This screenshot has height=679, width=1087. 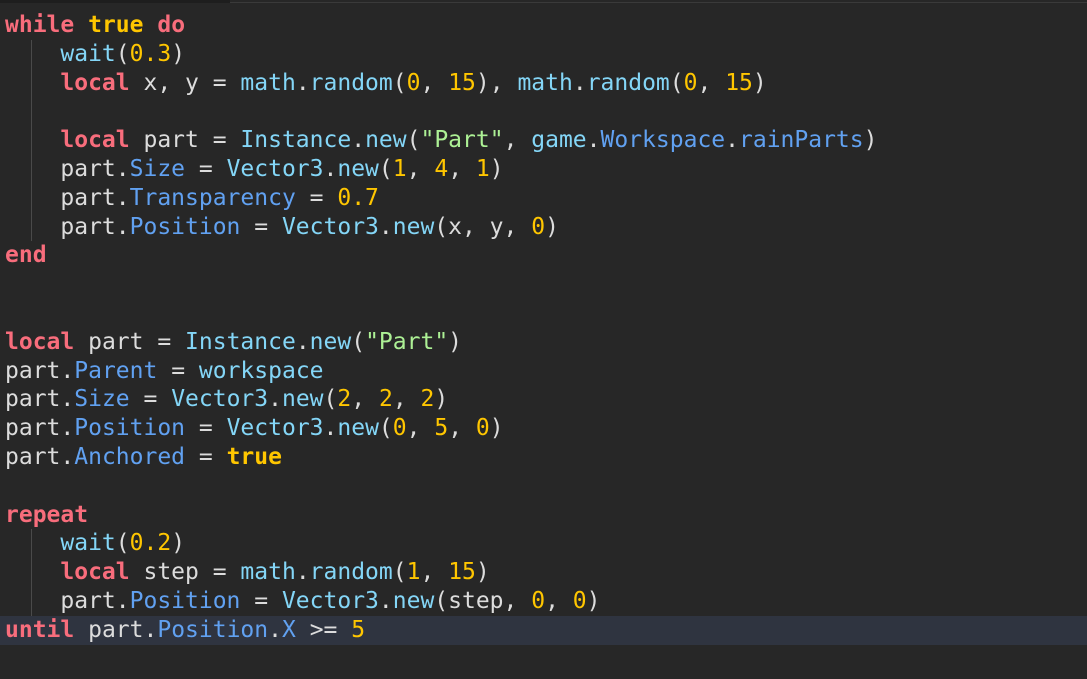 What do you see at coordinates (546, 198) in the screenshot?
I see `code-line: part.Transparency = 0.7` at bounding box center [546, 198].